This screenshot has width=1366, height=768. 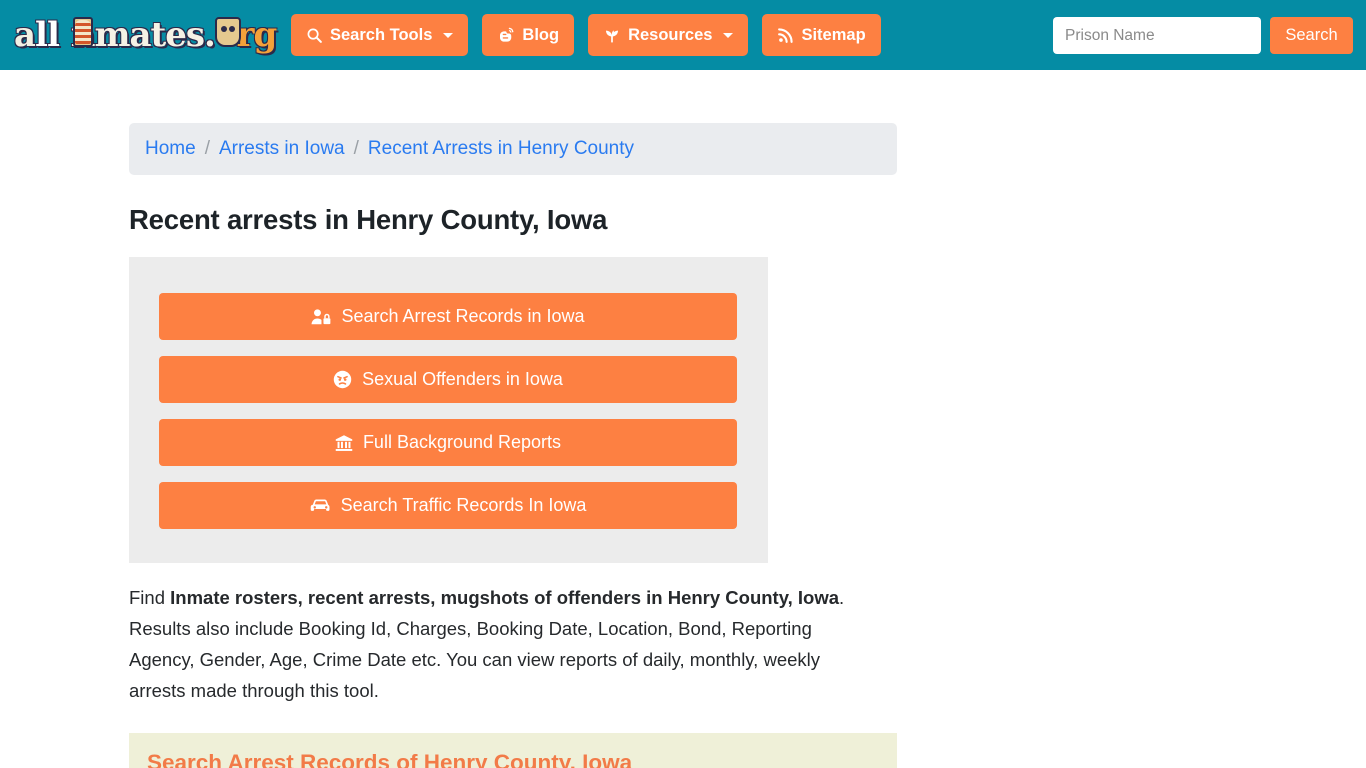 I want to click on search-submit-button: Search, so click(x=1311, y=35).